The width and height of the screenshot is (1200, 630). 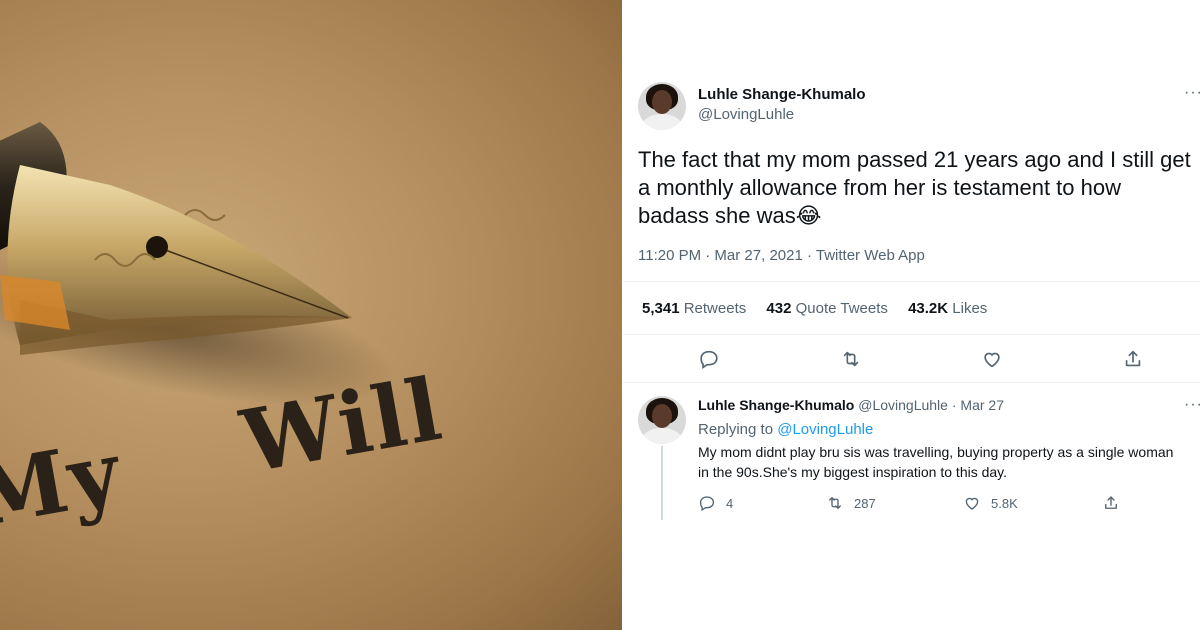 What do you see at coordinates (851, 503) in the screenshot?
I see `reply-retweet-button: 287` at bounding box center [851, 503].